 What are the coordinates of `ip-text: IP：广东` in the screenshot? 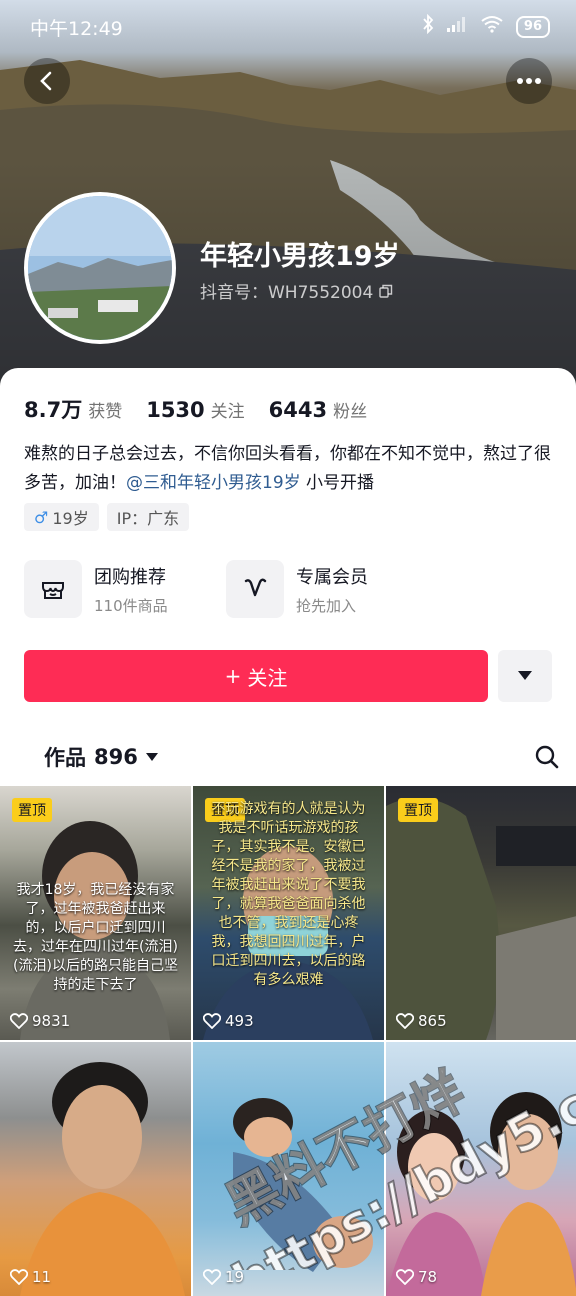 It's located at (148, 518).